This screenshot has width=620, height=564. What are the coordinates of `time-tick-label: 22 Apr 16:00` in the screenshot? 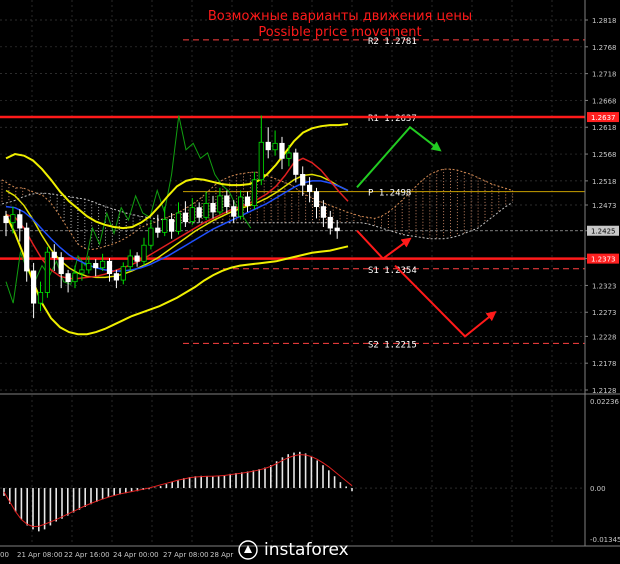 It's located at (87, 555).